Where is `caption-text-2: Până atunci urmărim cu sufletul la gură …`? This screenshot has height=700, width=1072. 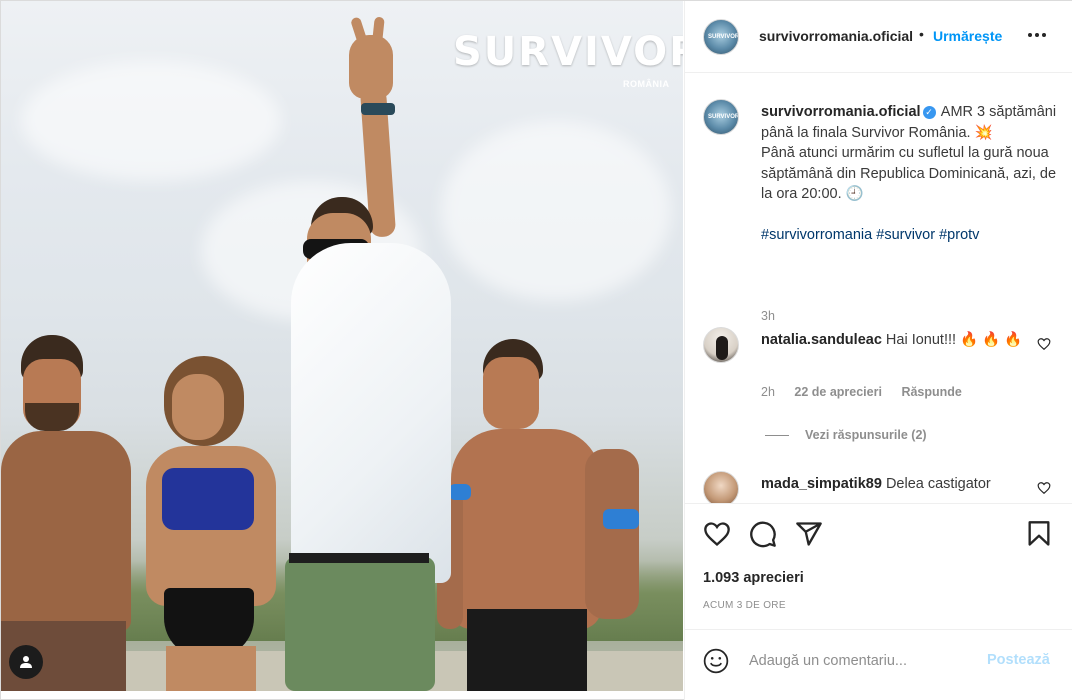 caption-text-2: Până atunci urmărim cu sufletul la gură … is located at coordinates (909, 173).